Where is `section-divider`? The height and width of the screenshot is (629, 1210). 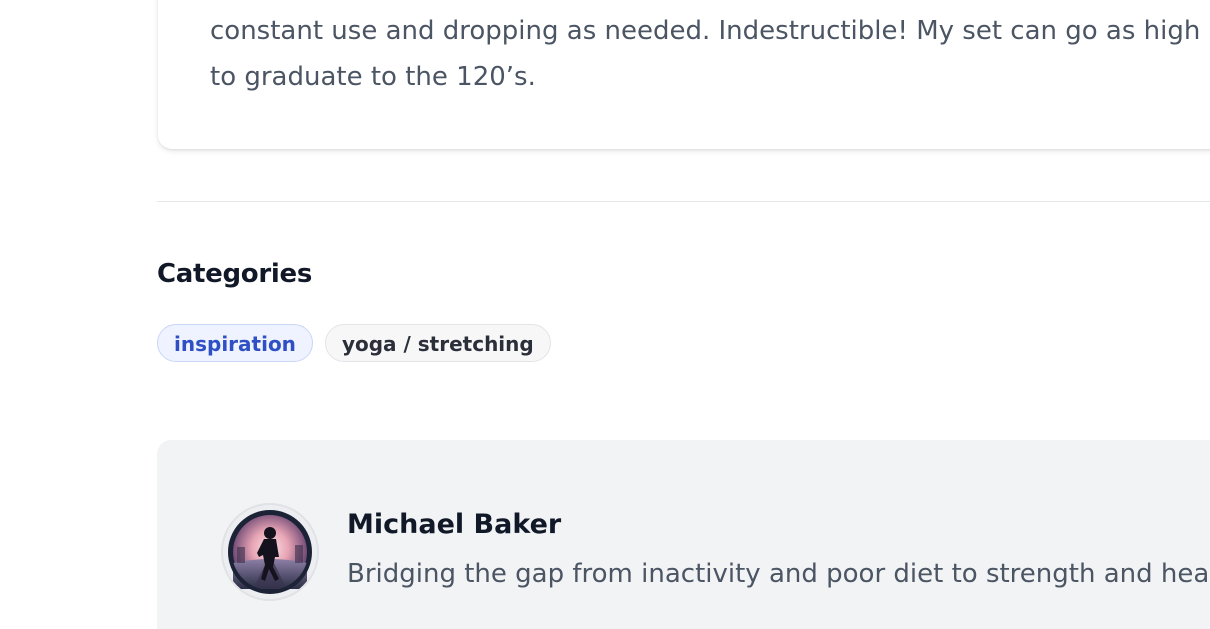
section-divider is located at coordinates (683, 201).